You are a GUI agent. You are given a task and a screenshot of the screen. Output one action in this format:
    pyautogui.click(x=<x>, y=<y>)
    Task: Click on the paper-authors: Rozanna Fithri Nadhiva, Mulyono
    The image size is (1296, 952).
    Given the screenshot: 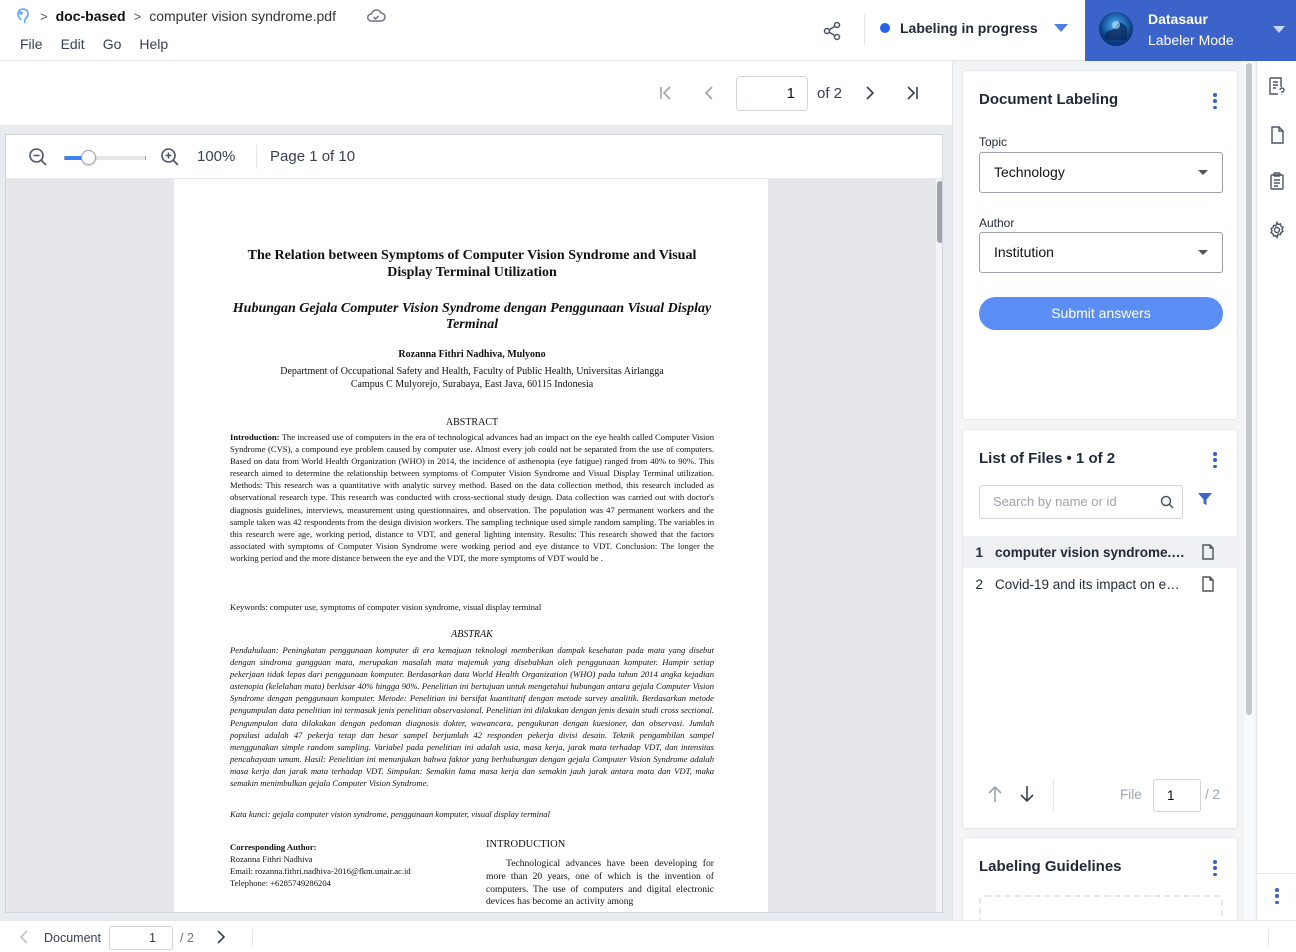 What is the action you would take?
    pyautogui.click(x=472, y=354)
    